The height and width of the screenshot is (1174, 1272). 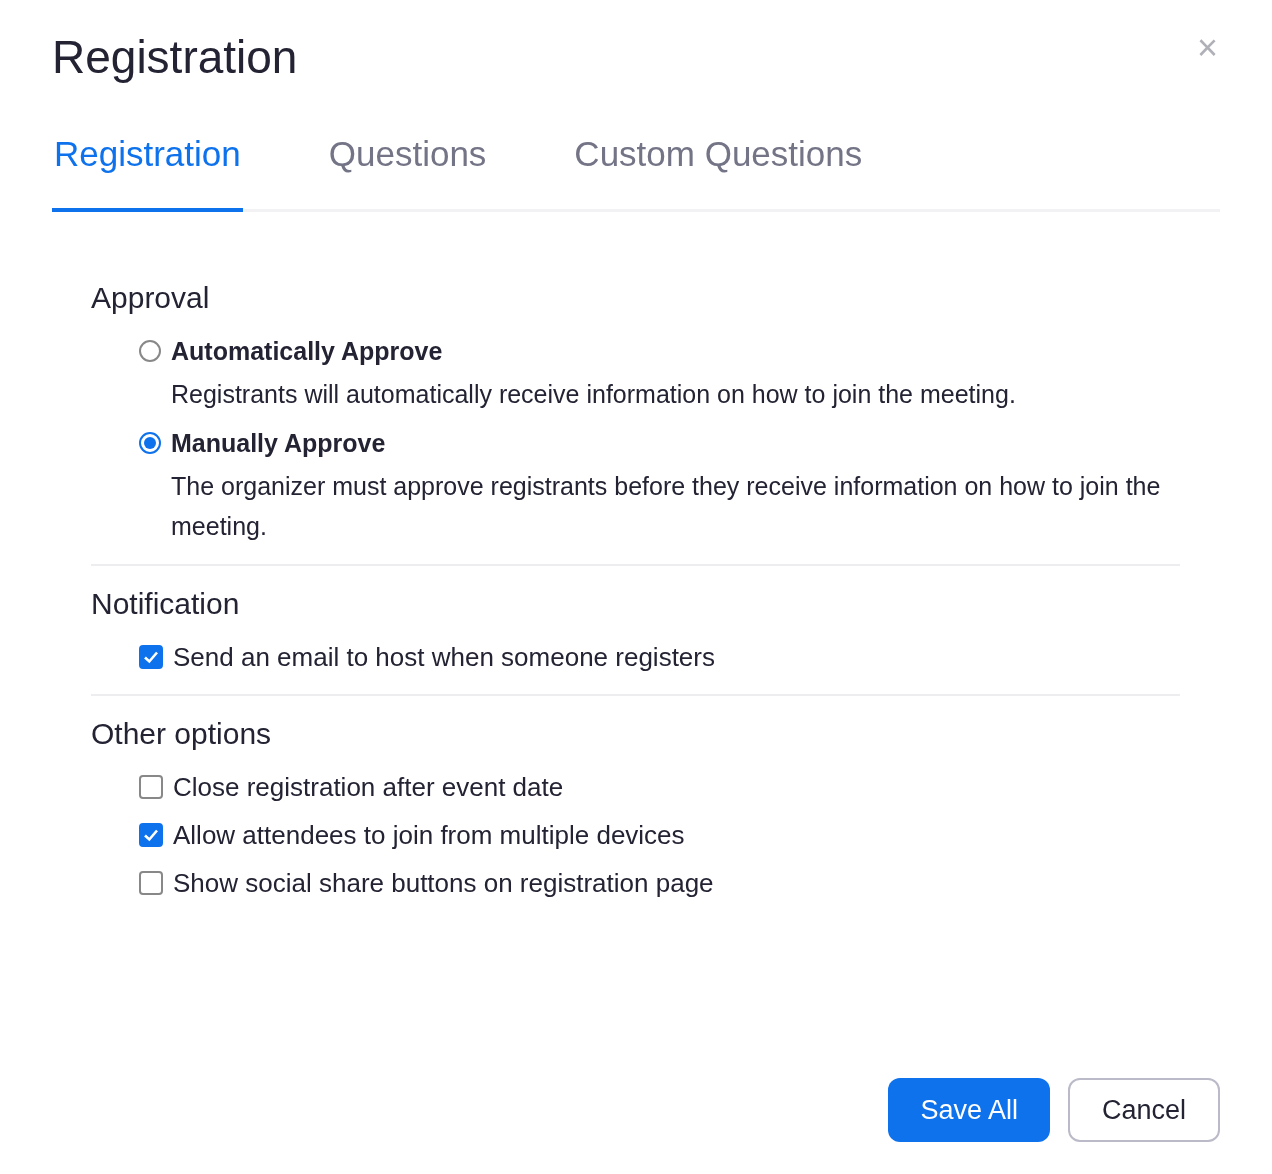 I want to click on section-heading: Approval, so click(x=151, y=298).